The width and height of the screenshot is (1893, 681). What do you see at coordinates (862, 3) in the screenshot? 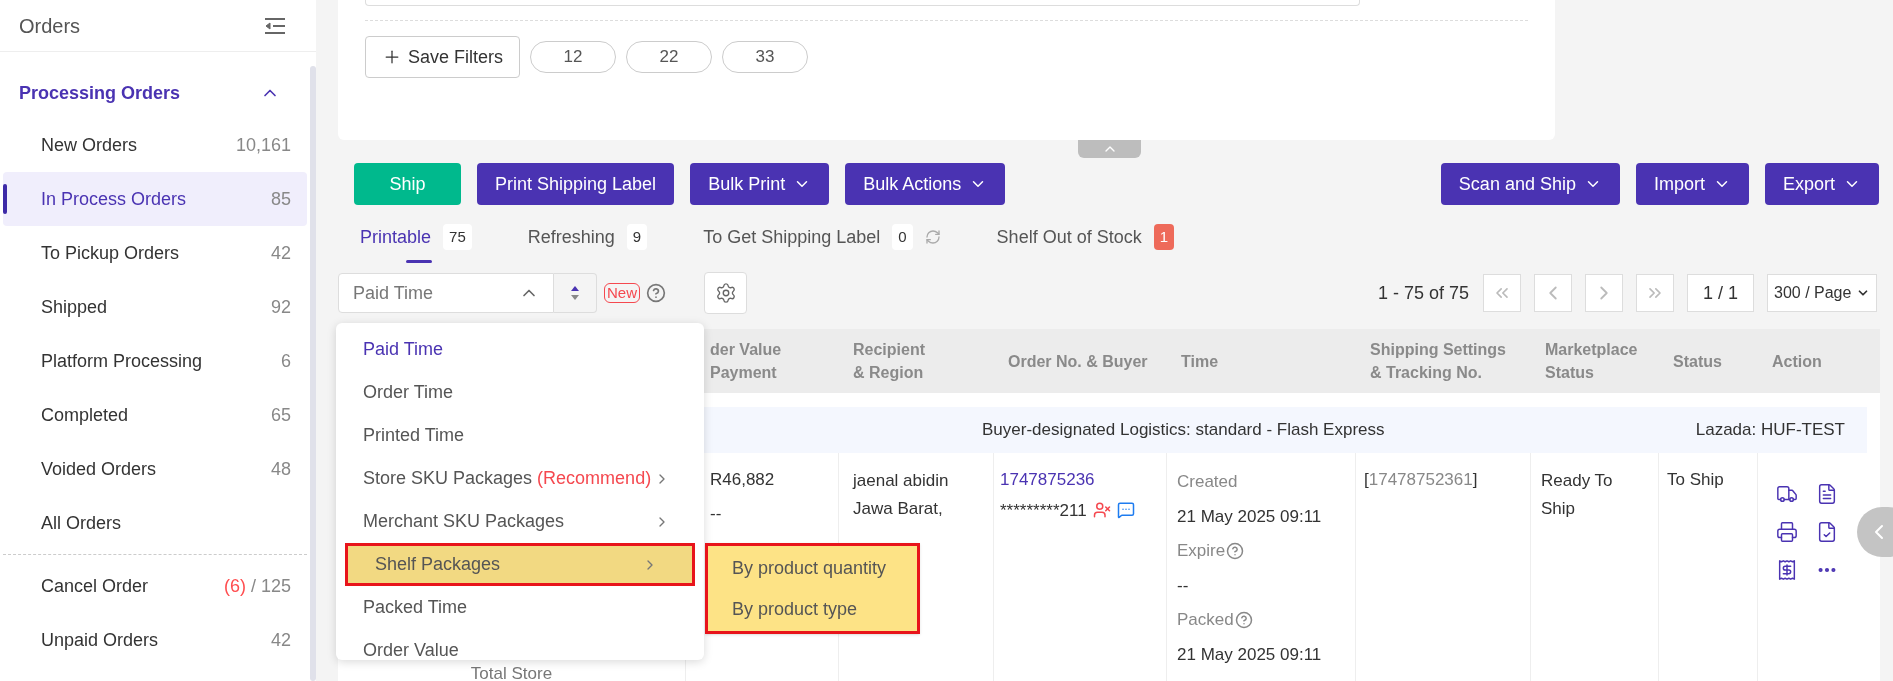
I see `filter-field` at bounding box center [862, 3].